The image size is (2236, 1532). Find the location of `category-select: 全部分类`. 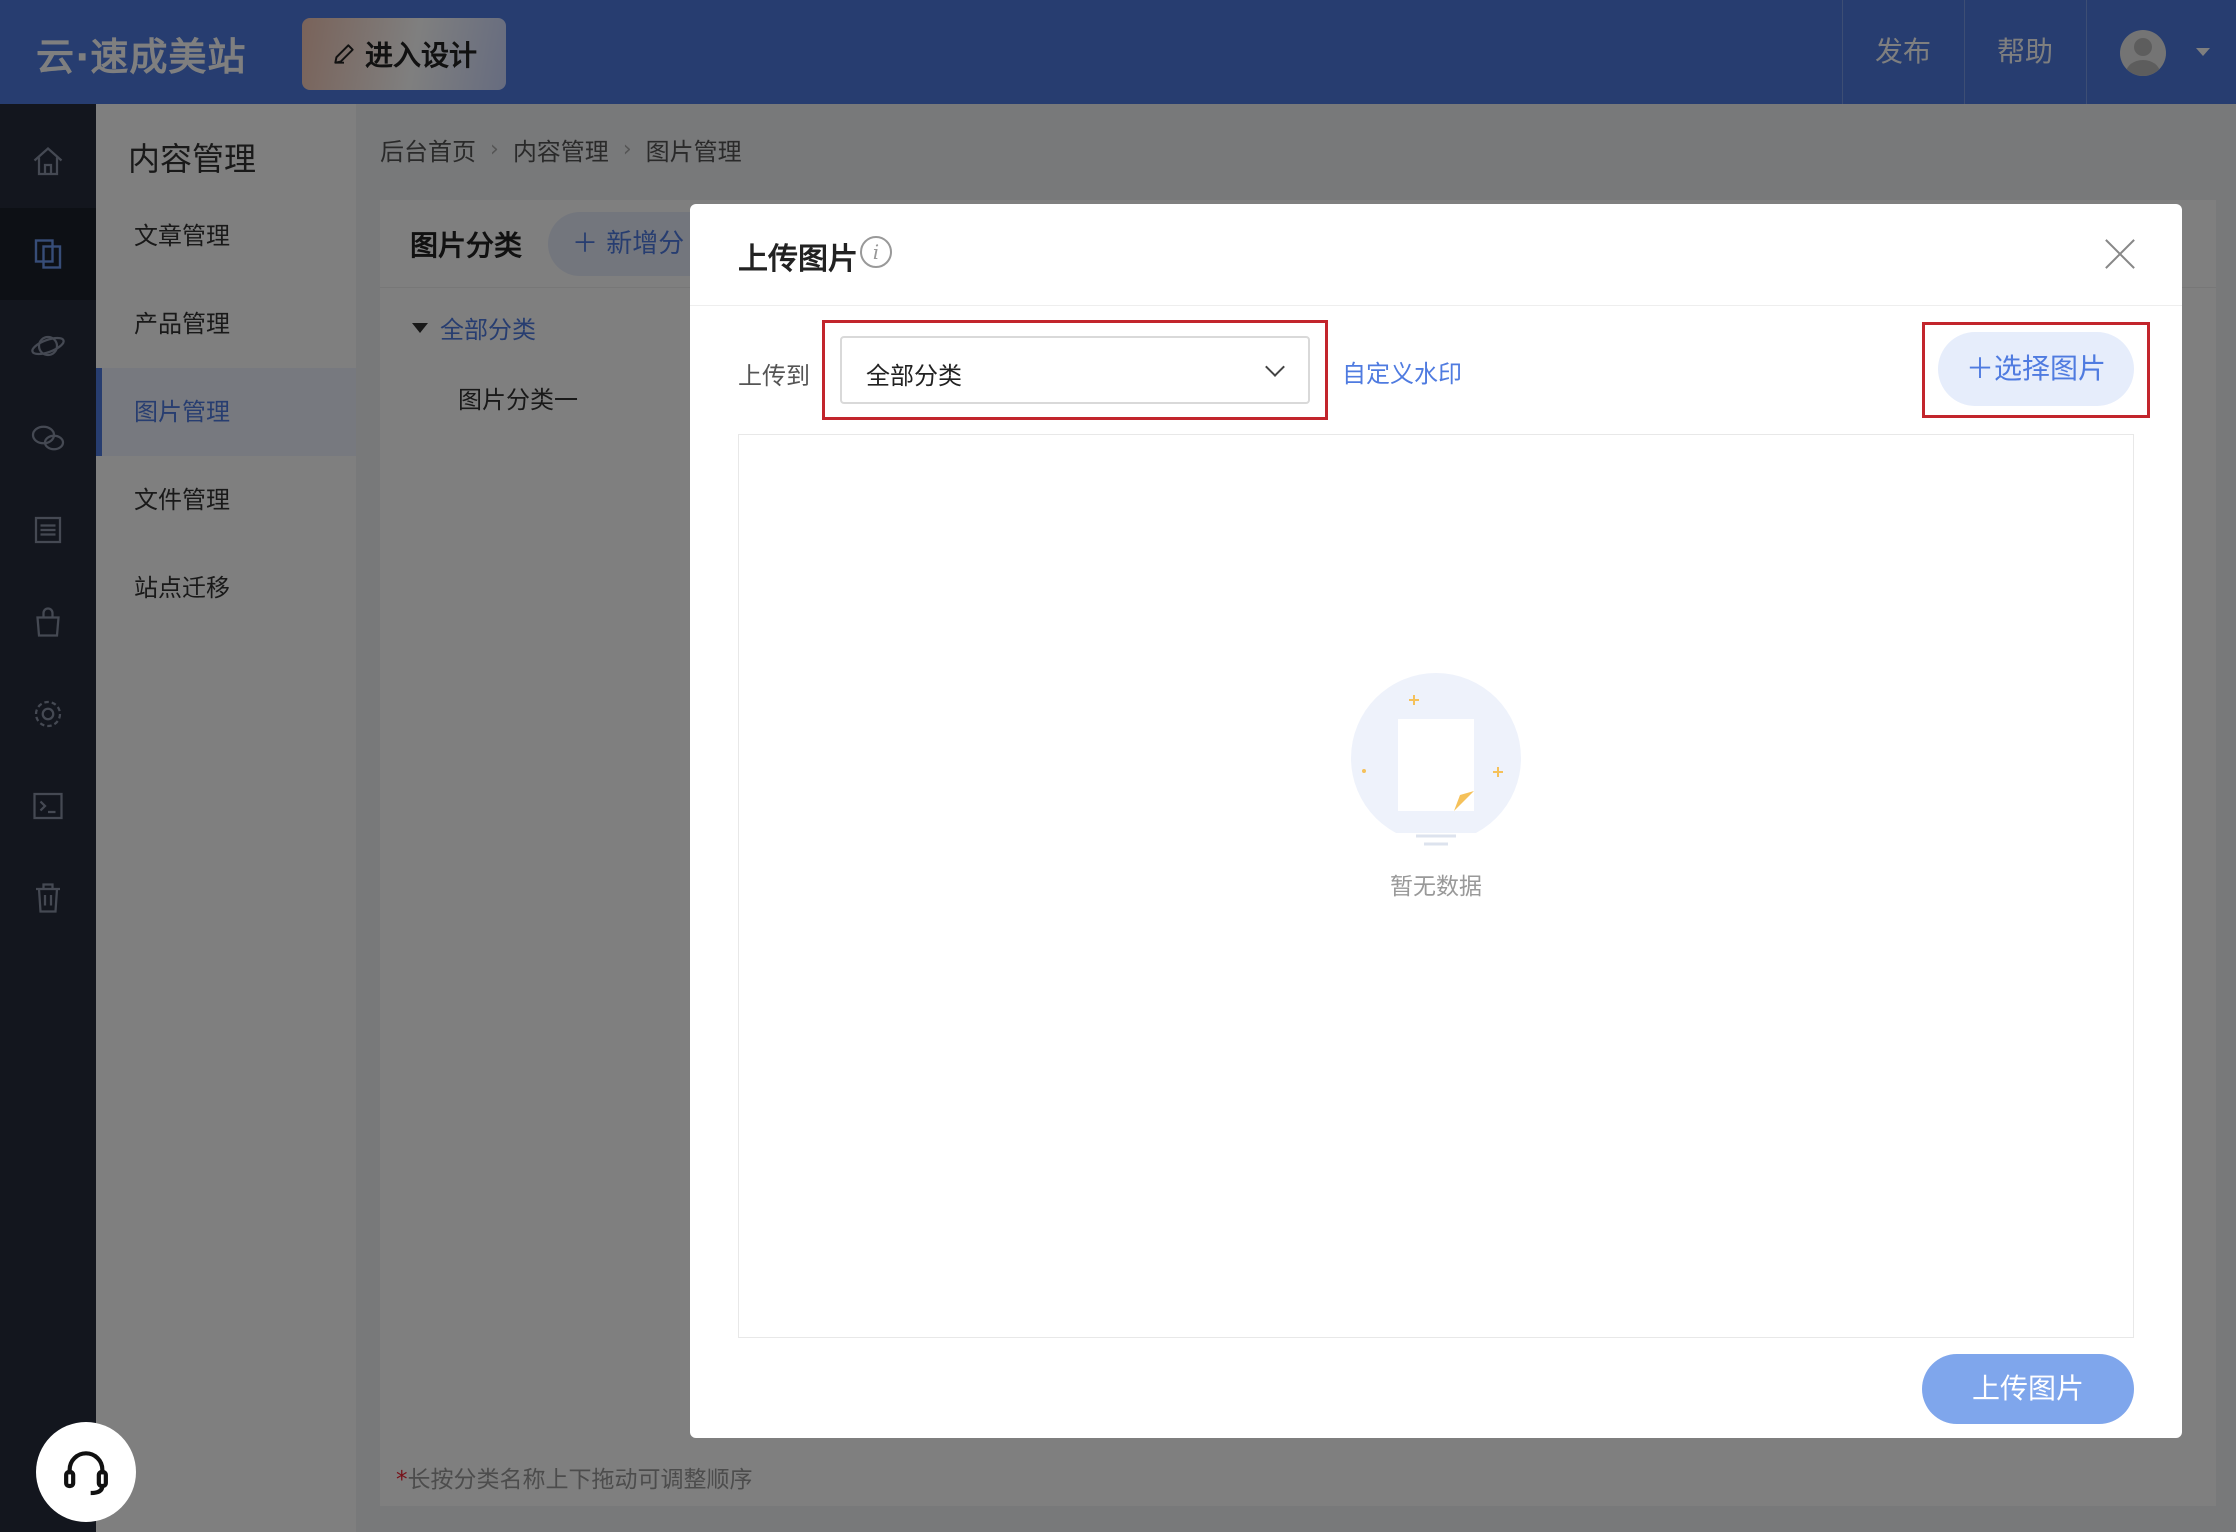

category-select: 全部分类 is located at coordinates (1075, 370).